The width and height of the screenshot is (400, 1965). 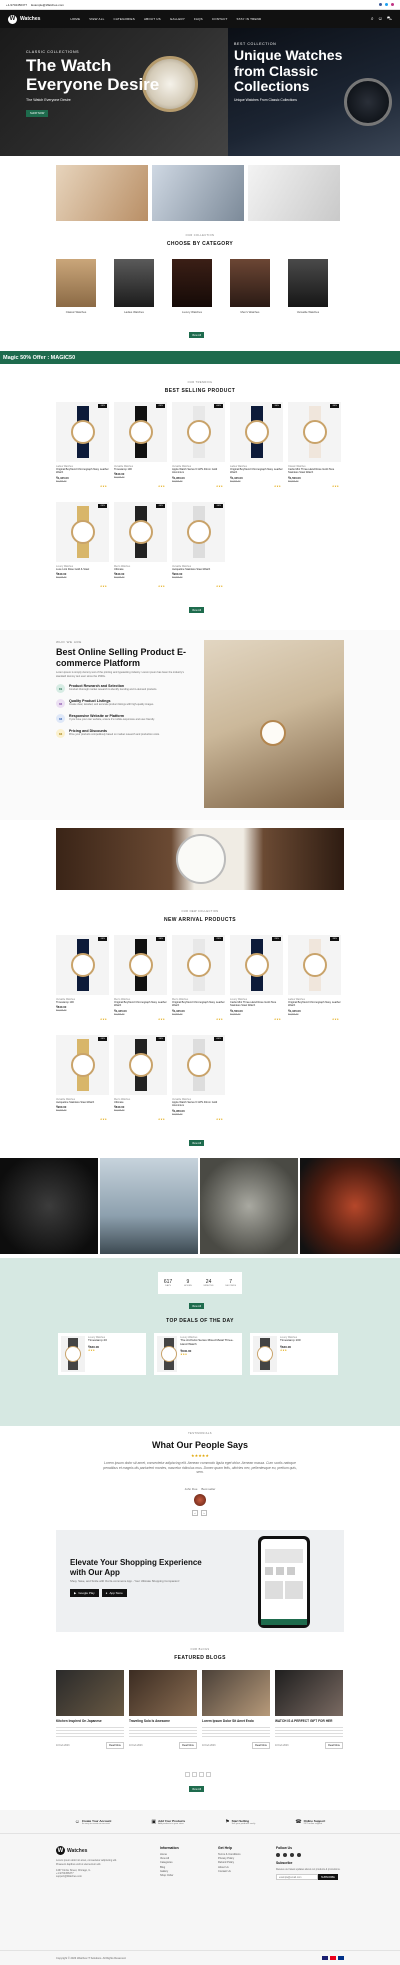 I want to click on deal-name: Timestamp 20, so click(x=97, y=1340).